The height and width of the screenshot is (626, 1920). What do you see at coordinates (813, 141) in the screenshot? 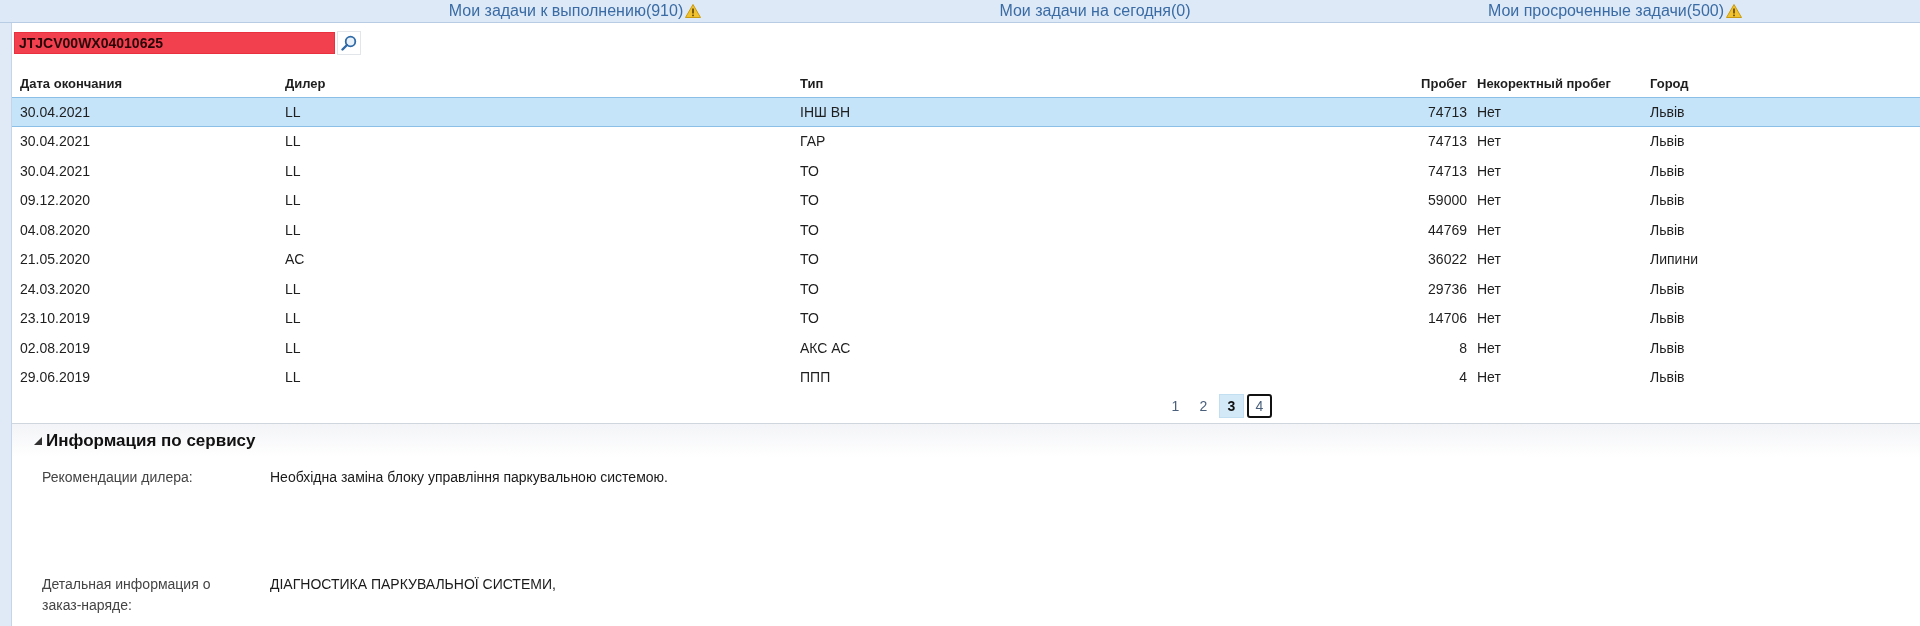
I see `table-cell: ГАР` at bounding box center [813, 141].